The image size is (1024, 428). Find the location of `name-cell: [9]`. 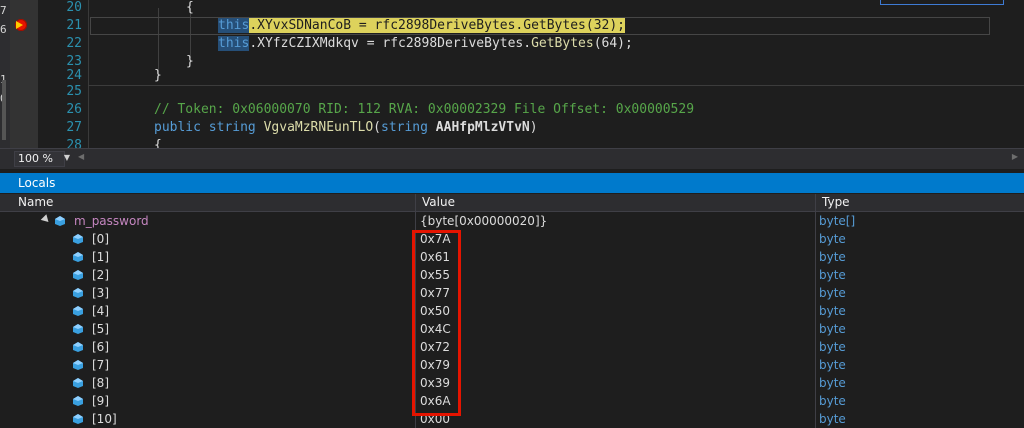

name-cell: [9] is located at coordinates (208, 401).